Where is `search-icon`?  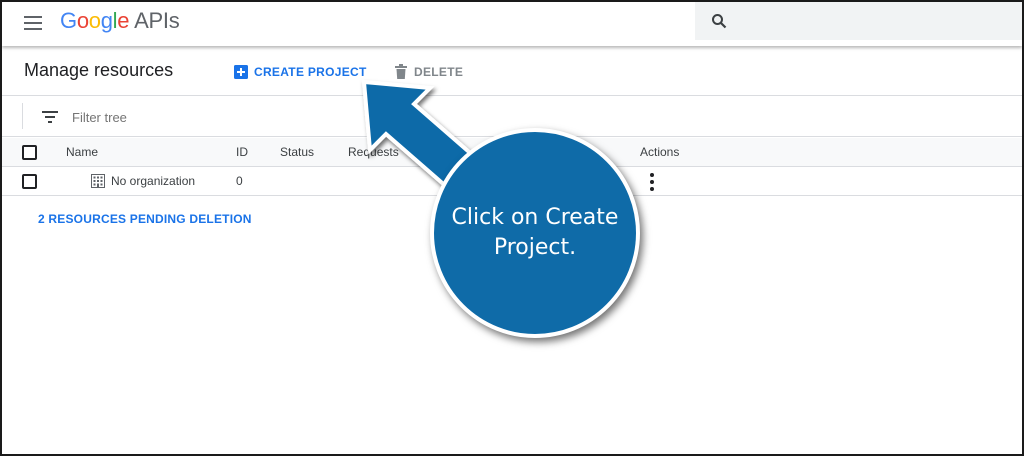
search-icon is located at coordinates (719, 21).